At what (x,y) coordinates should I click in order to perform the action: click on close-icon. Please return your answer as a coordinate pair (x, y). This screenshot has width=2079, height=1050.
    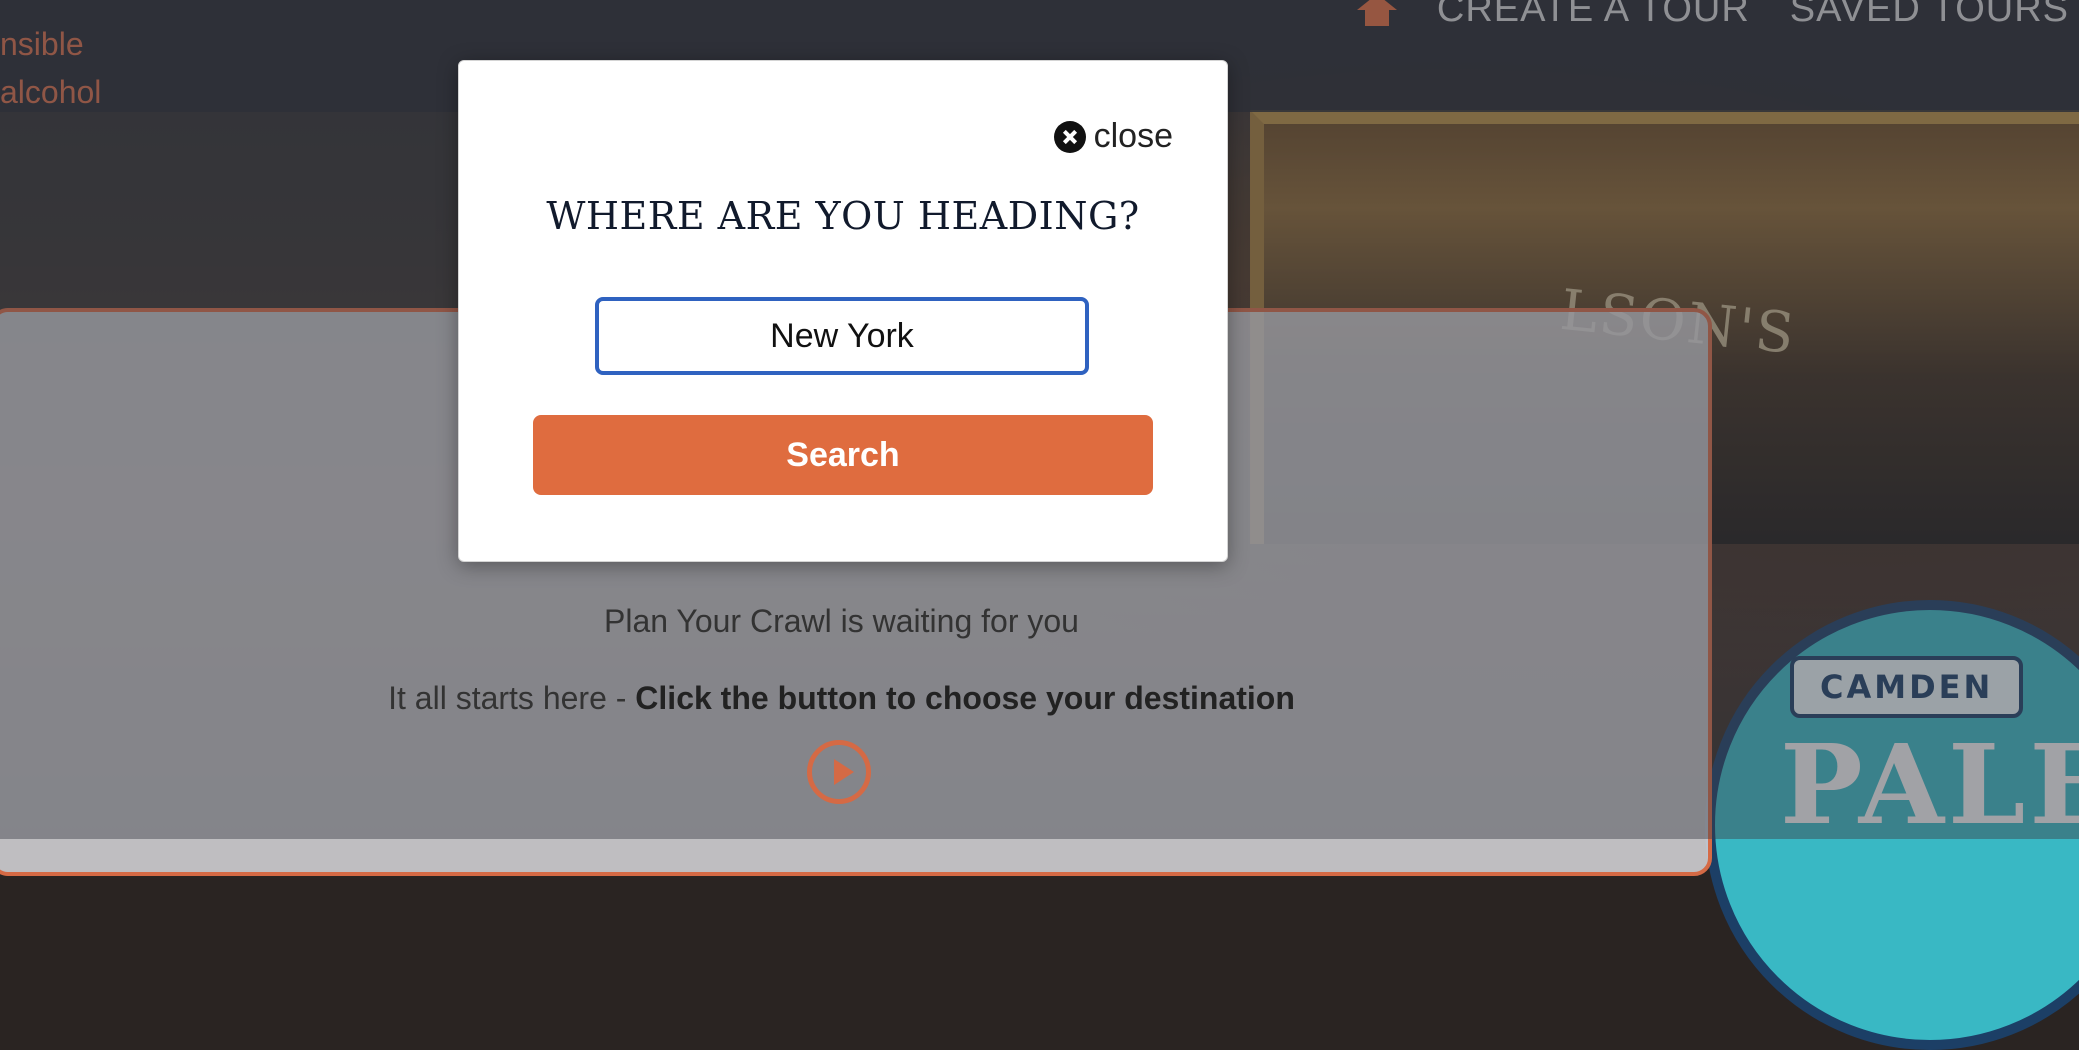
    Looking at the image, I should click on (1069, 136).